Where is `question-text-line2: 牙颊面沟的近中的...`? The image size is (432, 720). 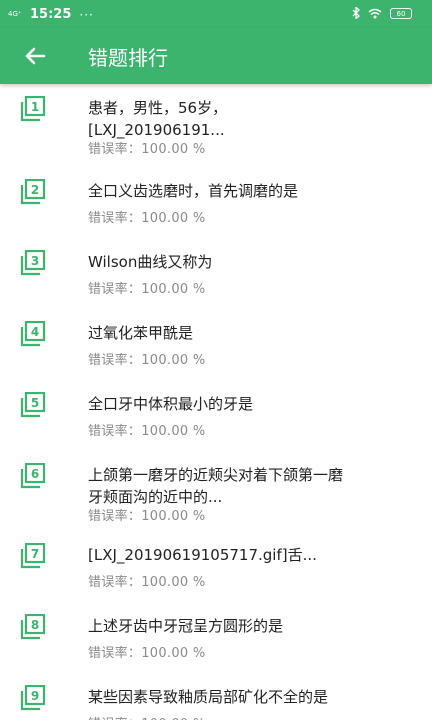
question-text-line2: 牙颊面沟的近中的... is located at coordinates (155, 497).